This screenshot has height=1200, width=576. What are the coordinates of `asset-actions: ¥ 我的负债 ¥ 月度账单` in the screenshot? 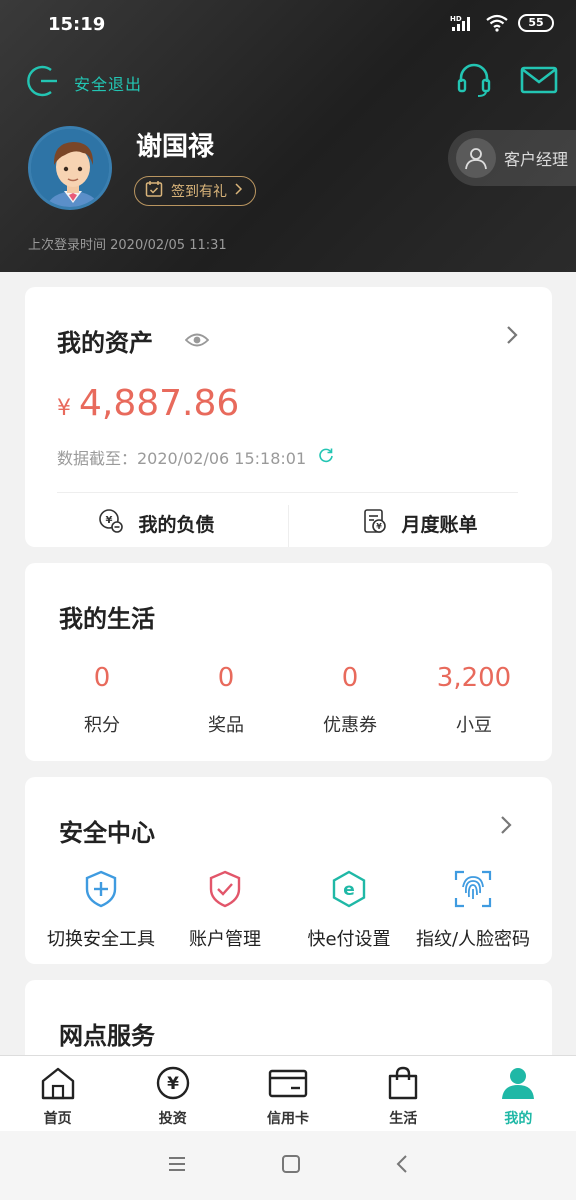 It's located at (288, 523).